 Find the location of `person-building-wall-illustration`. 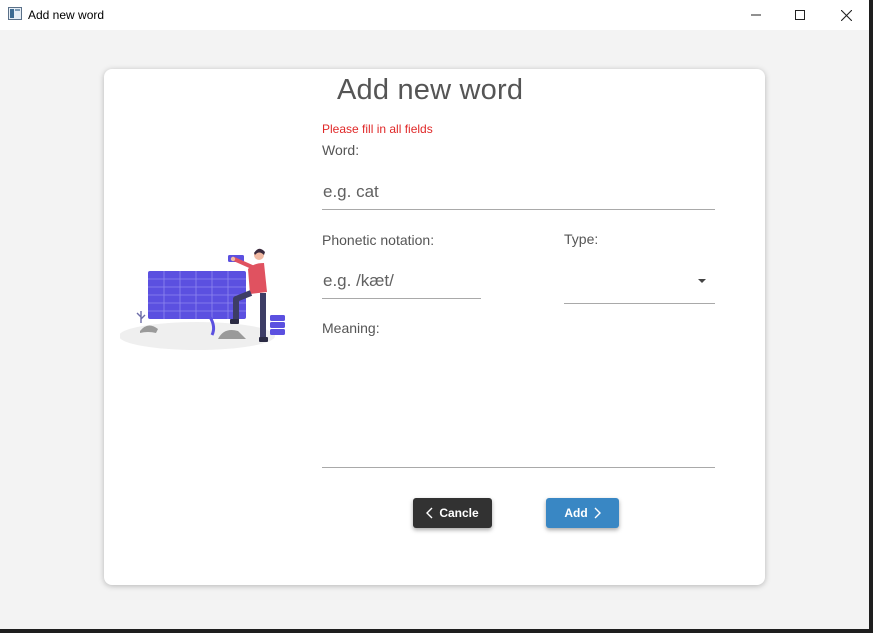

person-building-wall-illustration is located at coordinates (202, 299).